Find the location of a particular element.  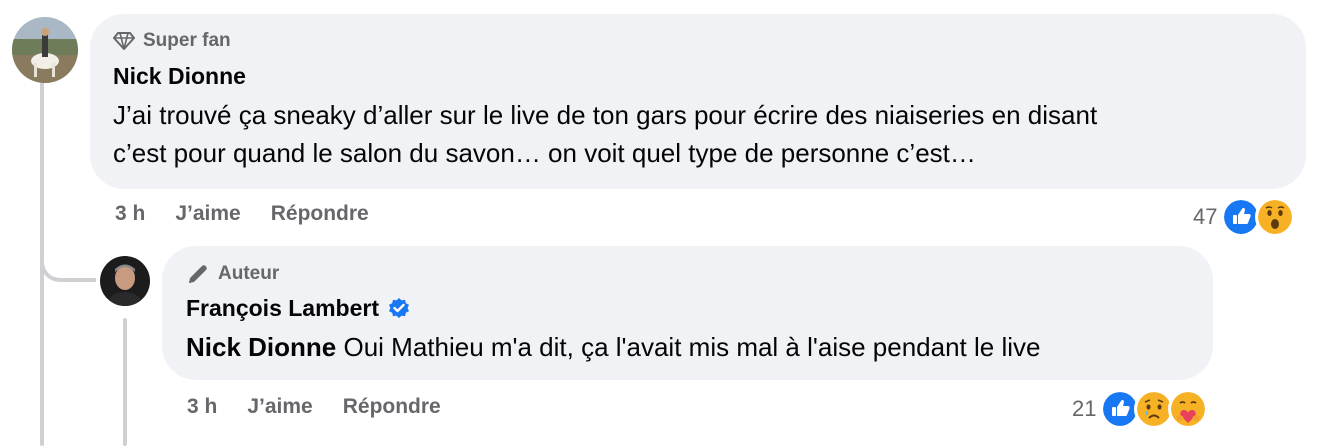

thread-line-reply is located at coordinates (125, 382).